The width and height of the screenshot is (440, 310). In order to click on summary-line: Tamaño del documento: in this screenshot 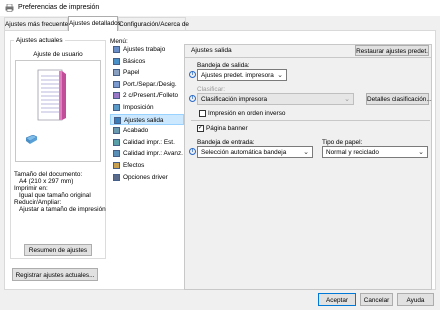, I will do `click(48, 174)`.